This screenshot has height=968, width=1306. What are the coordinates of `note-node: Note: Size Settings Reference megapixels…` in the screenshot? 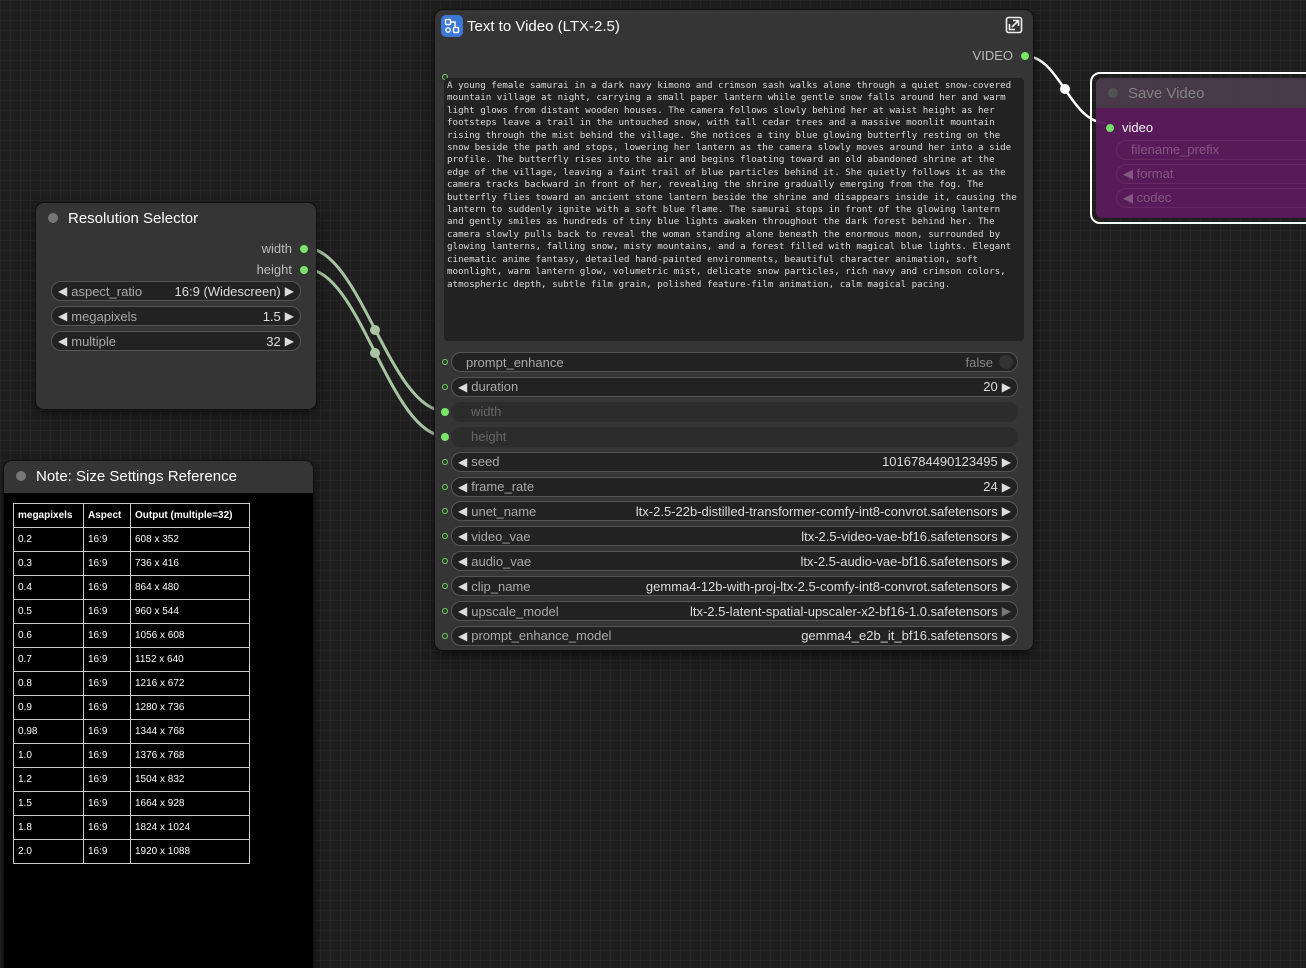 It's located at (158, 714).